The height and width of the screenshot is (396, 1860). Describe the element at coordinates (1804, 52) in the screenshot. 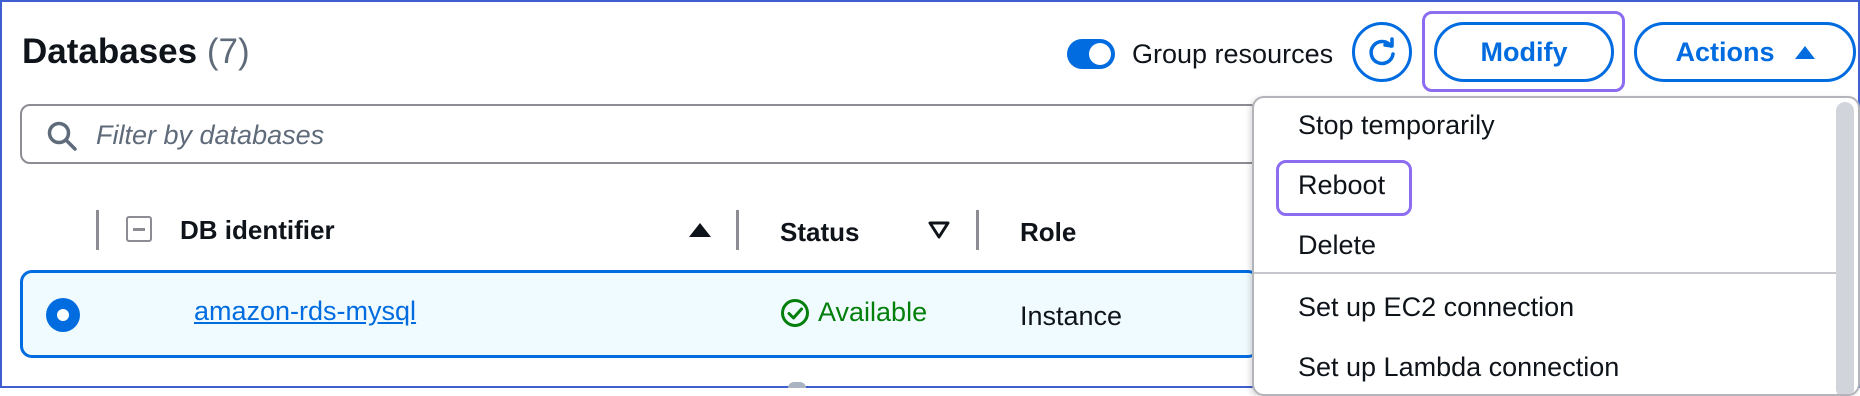

I see `caret-up-icon` at that location.